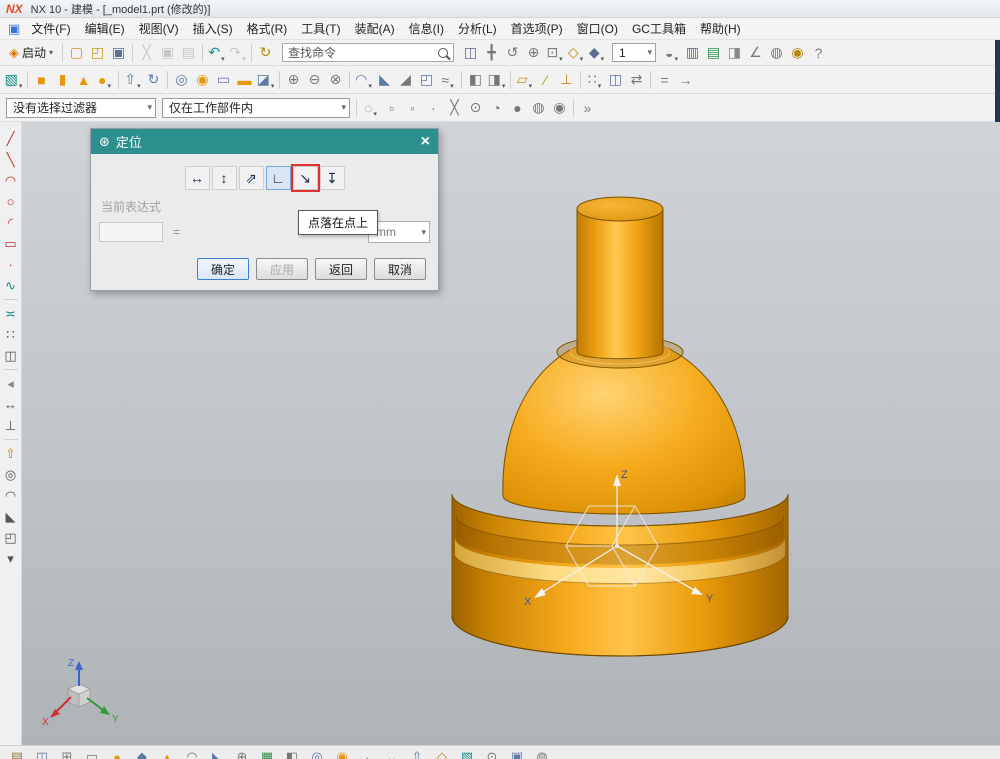 This screenshot has height=759, width=1000. What do you see at coordinates (181, 79) in the screenshot?
I see `hole-icon: ◎` at bounding box center [181, 79].